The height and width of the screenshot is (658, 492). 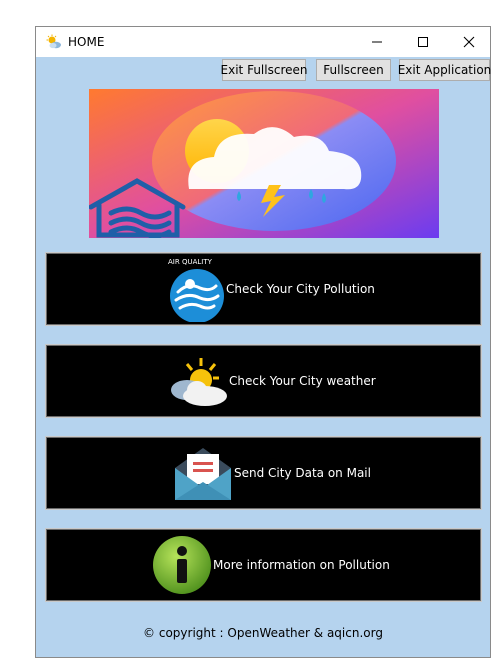 What do you see at coordinates (199, 382) in the screenshot?
I see `sun-cloud-icon` at bounding box center [199, 382].